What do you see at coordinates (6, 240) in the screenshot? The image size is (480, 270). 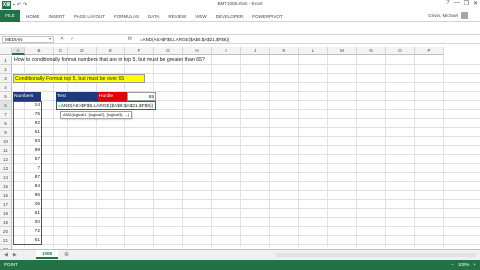 I see `row-header-21: 21` at bounding box center [6, 240].